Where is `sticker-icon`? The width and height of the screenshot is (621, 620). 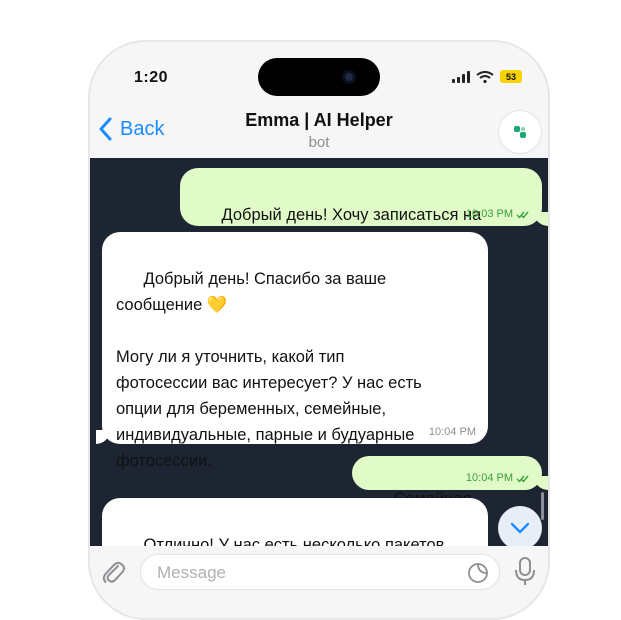 sticker-icon is located at coordinates (478, 573).